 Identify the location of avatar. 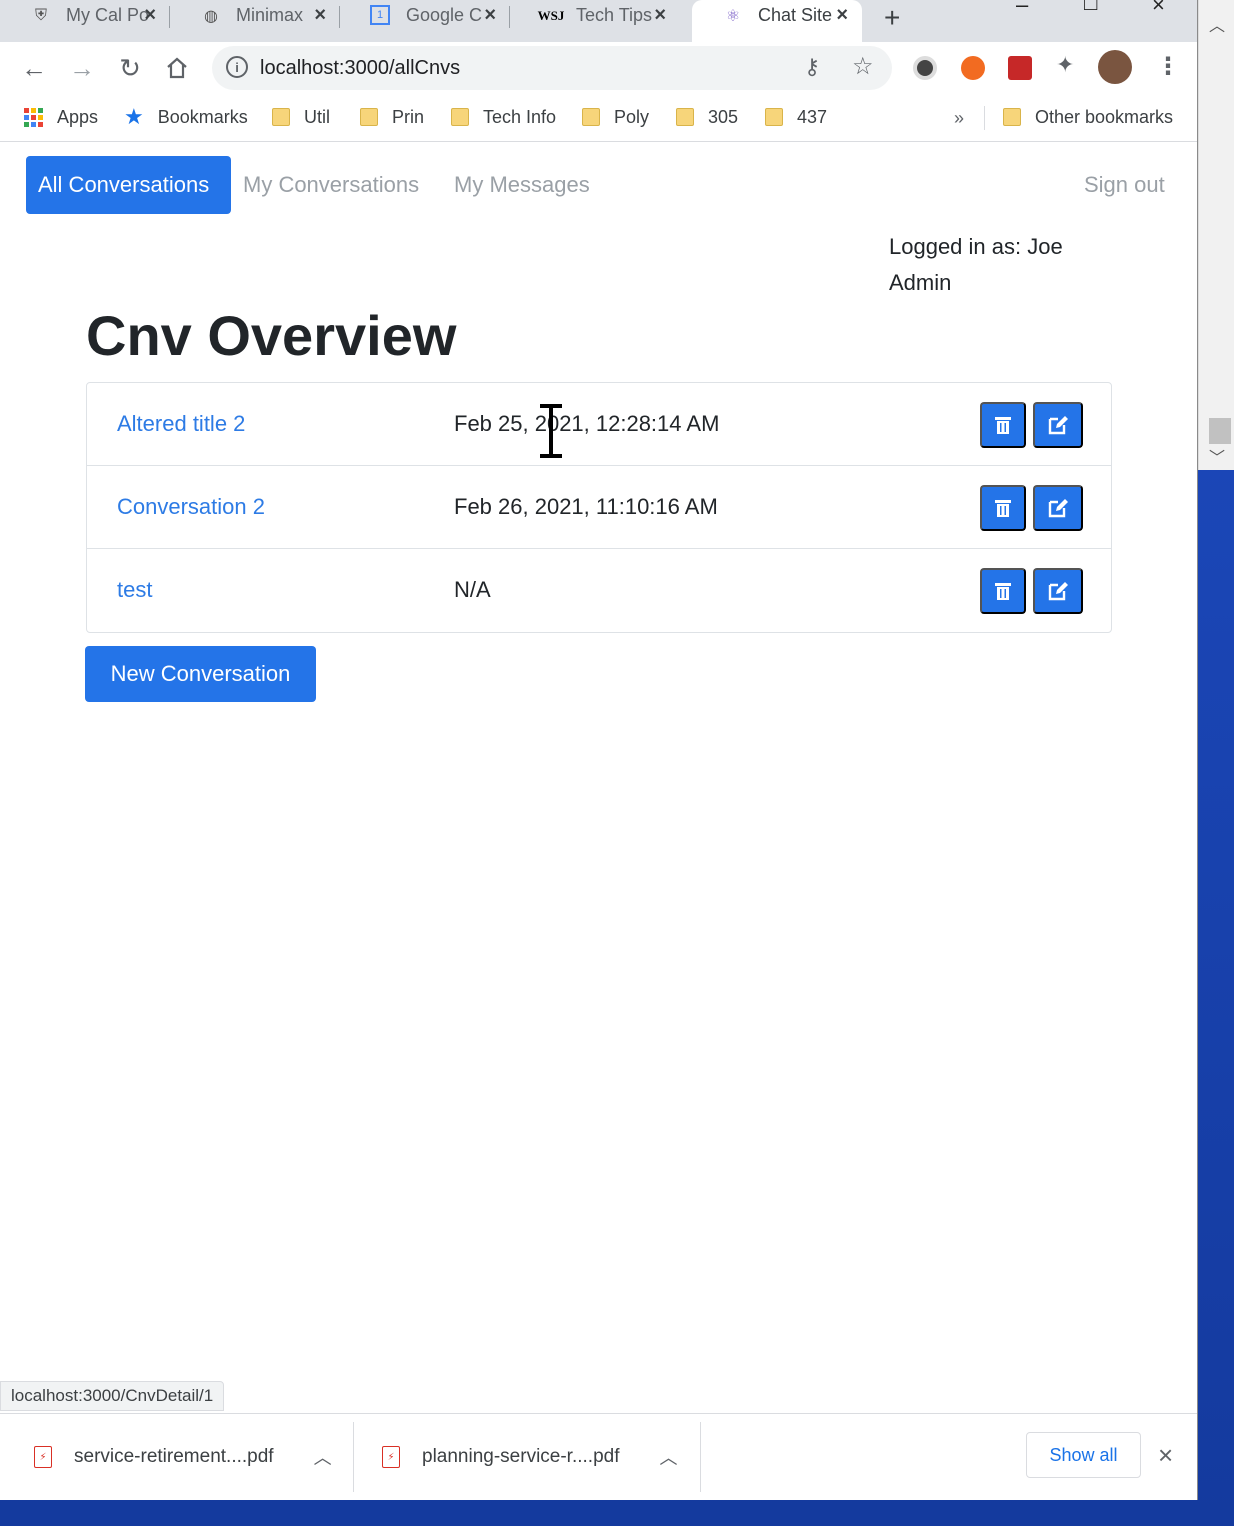
(1115, 67).